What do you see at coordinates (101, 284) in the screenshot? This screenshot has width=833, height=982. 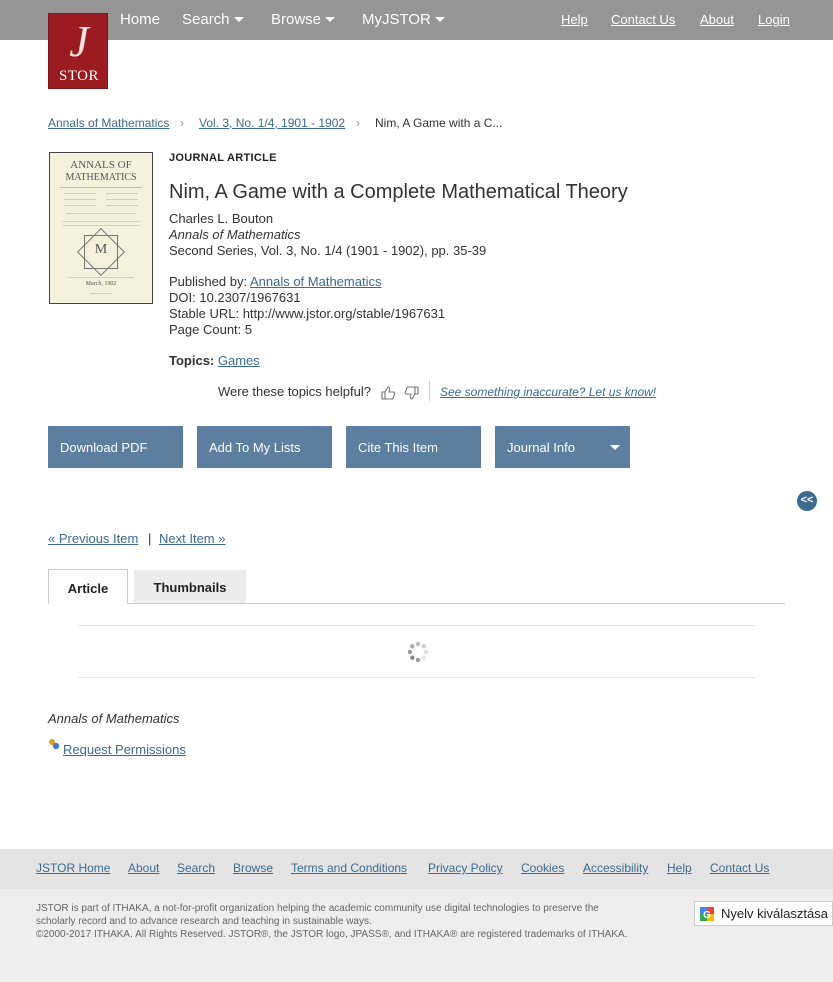 I see `cover-date: March, 1902` at bounding box center [101, 284].